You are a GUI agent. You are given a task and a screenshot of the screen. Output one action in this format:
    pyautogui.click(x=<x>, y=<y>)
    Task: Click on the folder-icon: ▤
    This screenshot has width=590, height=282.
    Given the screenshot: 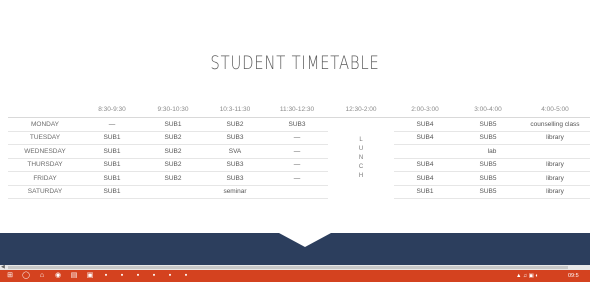 What is the action you would take?
    pyautogui.click(x=74, y=276)
    